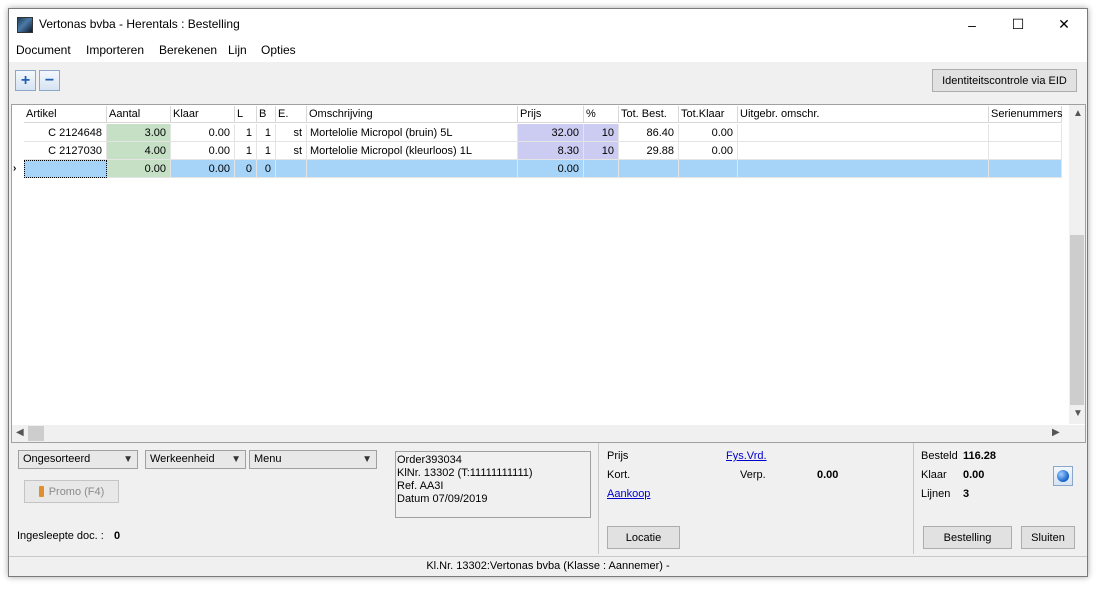  Describe the element at coordinates (551, 133) in the screenshot. I see `cell-prijs: 32.00` at that location.